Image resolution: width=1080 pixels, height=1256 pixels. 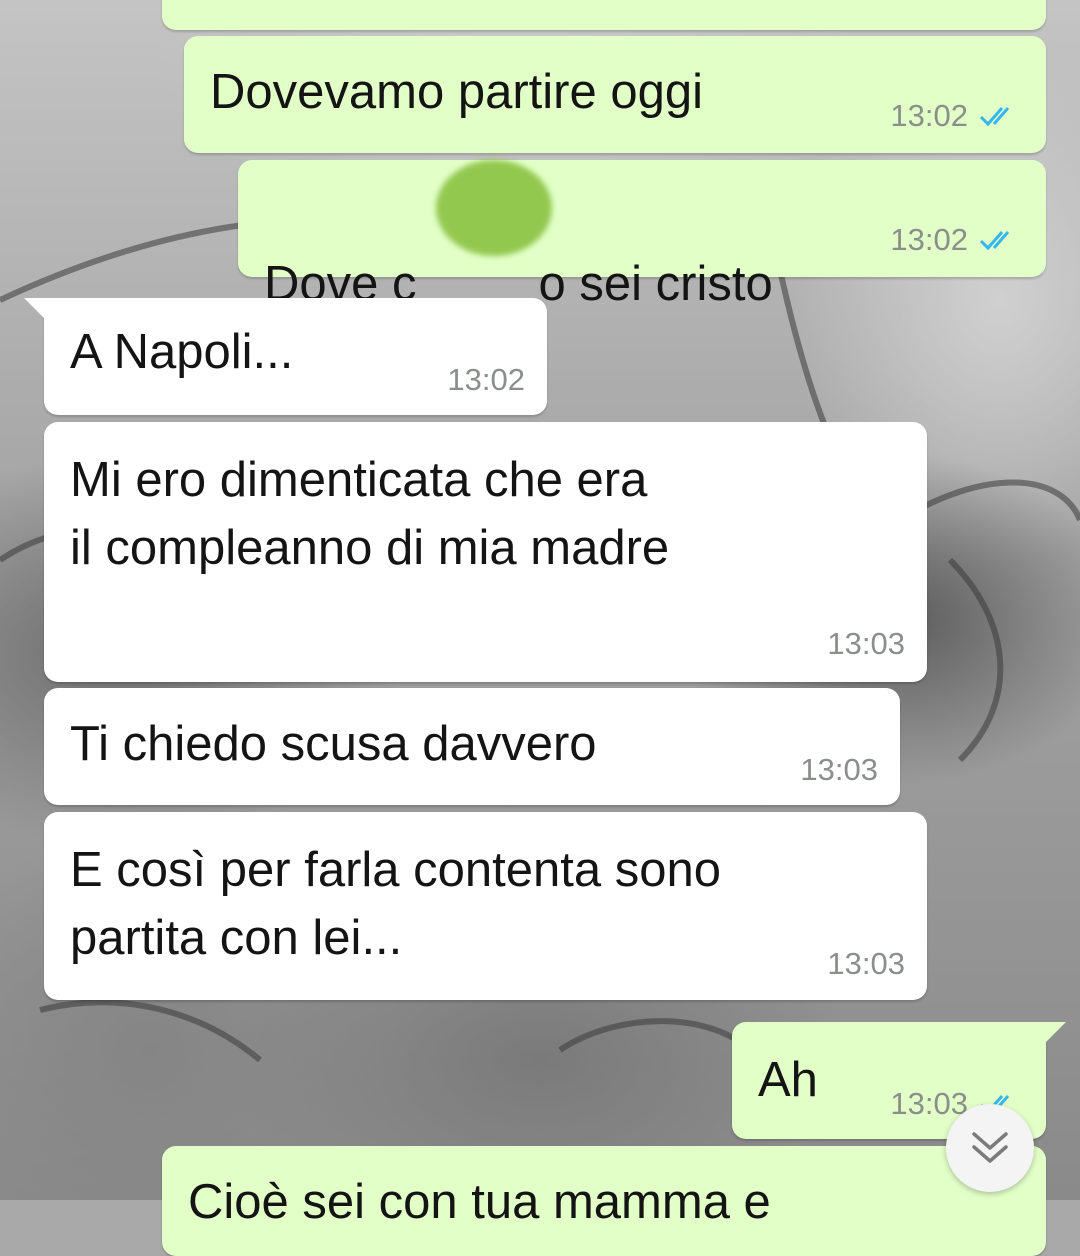 I want to click on chevron-double-down-icon, so click(x=990, y=1147).